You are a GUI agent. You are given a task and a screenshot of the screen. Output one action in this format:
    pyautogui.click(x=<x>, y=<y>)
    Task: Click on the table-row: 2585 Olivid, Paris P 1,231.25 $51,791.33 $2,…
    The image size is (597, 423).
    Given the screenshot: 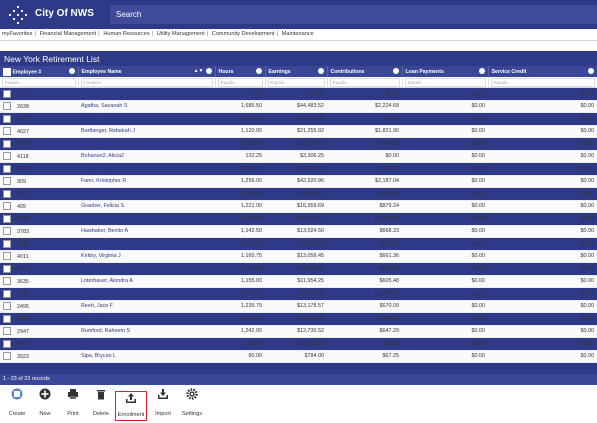 What is the action you would take?
    pyautogui.click(x=298, y=294)
    